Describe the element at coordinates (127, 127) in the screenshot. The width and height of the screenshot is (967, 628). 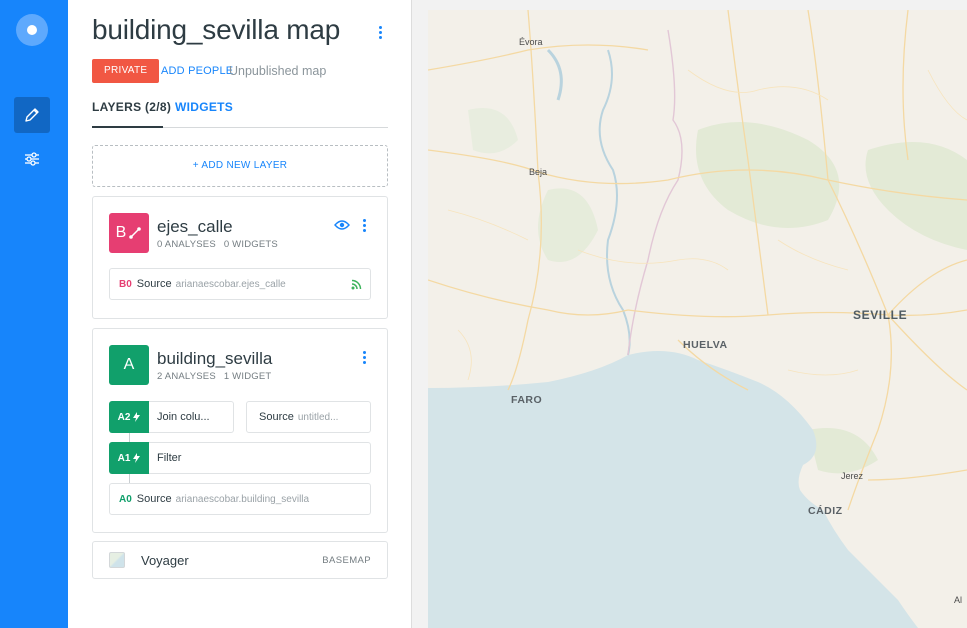
I see `active-tab-indicator` at that location.